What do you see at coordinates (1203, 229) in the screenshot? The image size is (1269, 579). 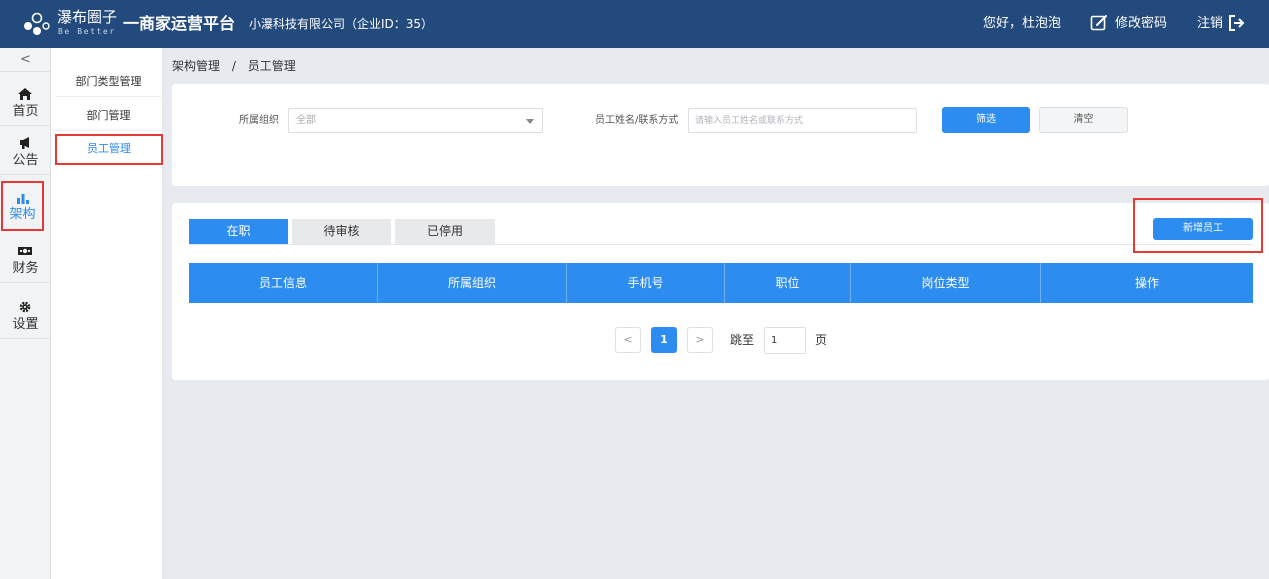 I see `add-employee-button: 新增员工` at bounding box center [1203, 229].